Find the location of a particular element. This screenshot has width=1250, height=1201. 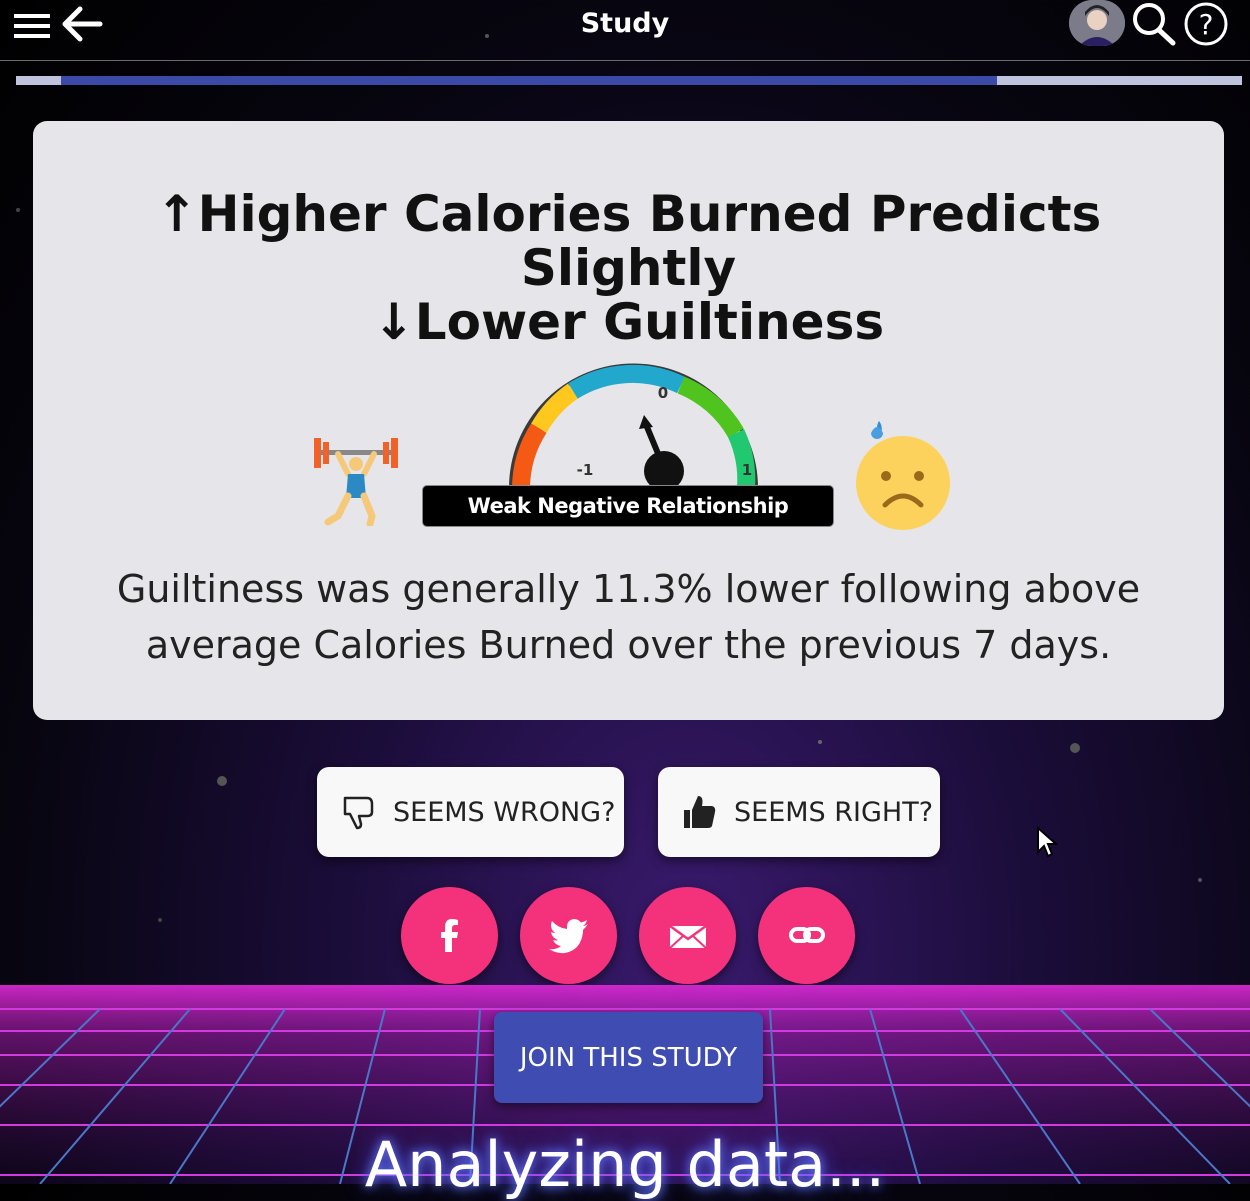

share-email-button is located at coordinates (687, 935).